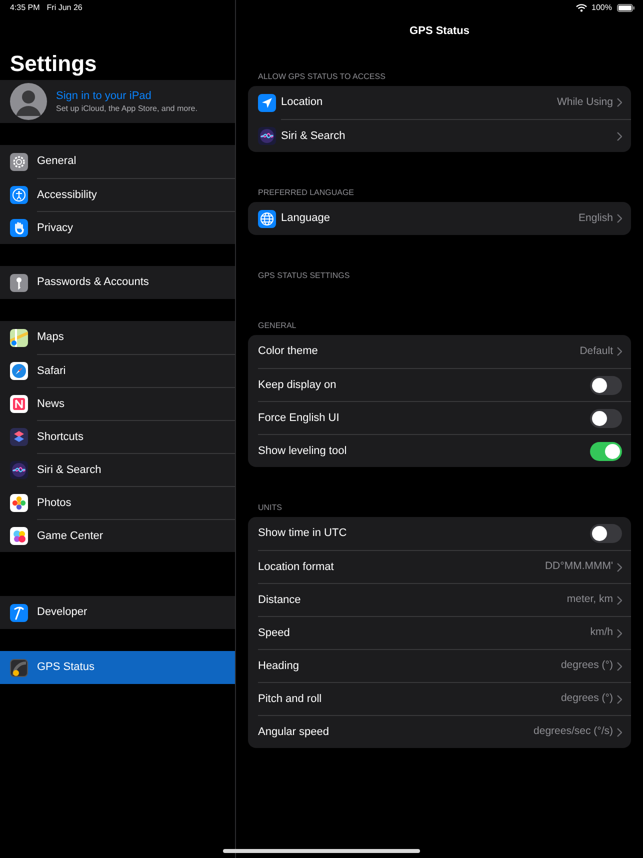 The image size is (643, 858). What do you see at coordinates (573, 732) in the screenshot?
I see `row-value: degrees/sec (°/s)` at bounding box center [573, 732].